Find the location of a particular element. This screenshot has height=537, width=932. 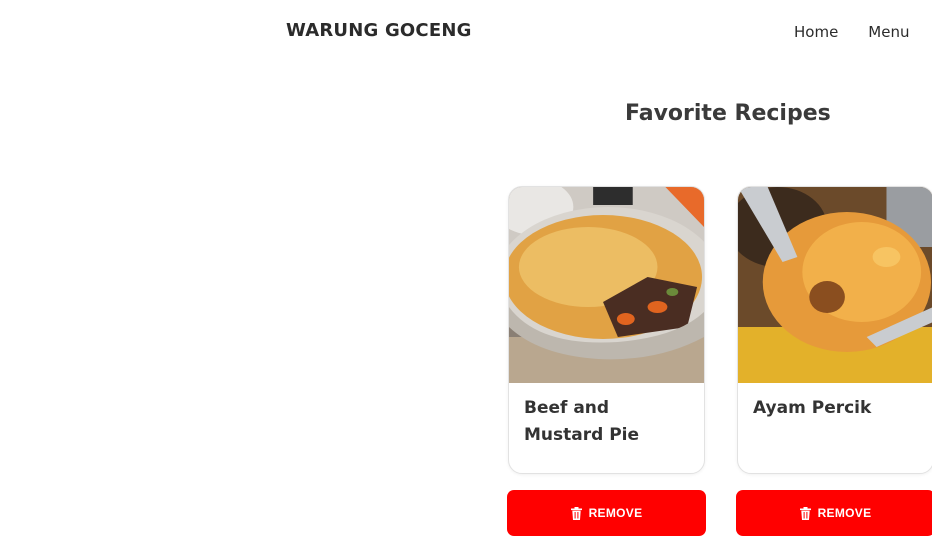

page-title: Favorite Recipes is located at coordinates (728, 113).